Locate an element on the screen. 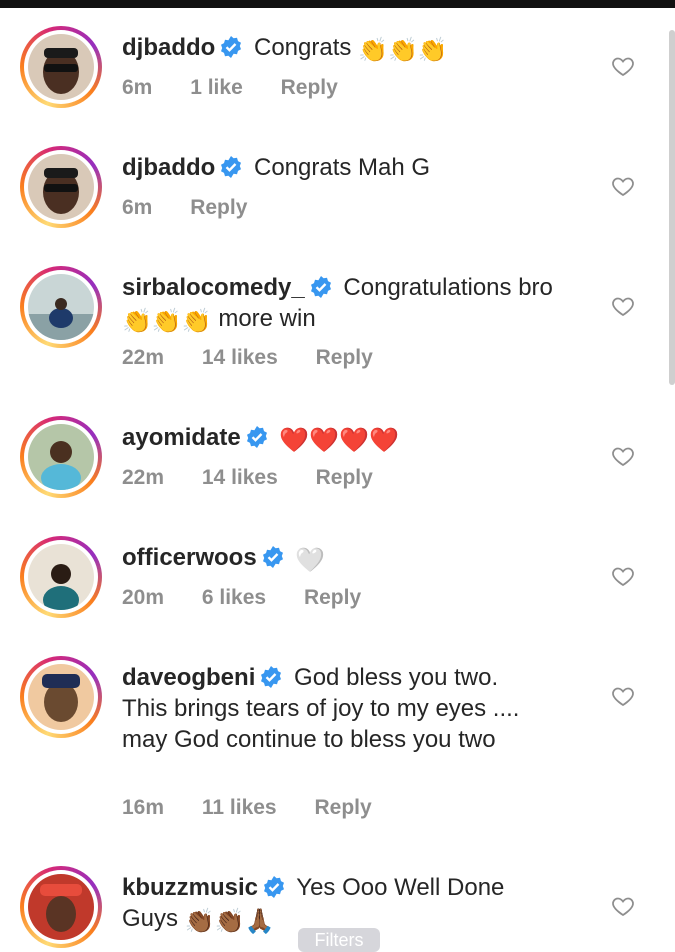 This screenshot has width=675, height=952. comment-text: Yes Ooo Well Done is located at coordinates (400, 887).